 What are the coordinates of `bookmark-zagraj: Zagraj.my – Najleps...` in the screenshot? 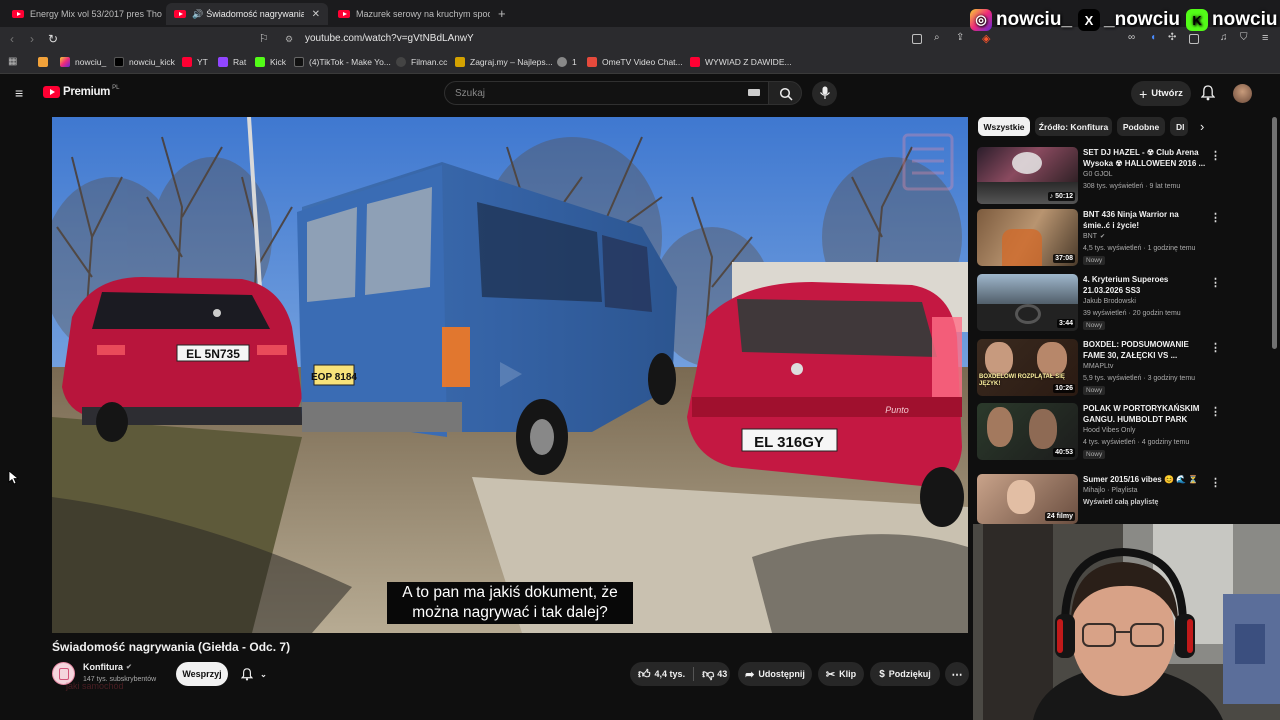 It's located at (504, 62).